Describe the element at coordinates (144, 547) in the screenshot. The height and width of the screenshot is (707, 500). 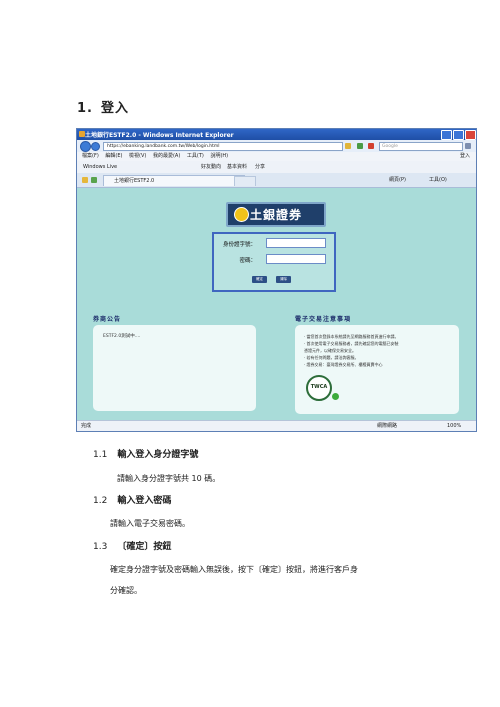
I see `subsection-title: 〔確定〕按鈕` at that location.